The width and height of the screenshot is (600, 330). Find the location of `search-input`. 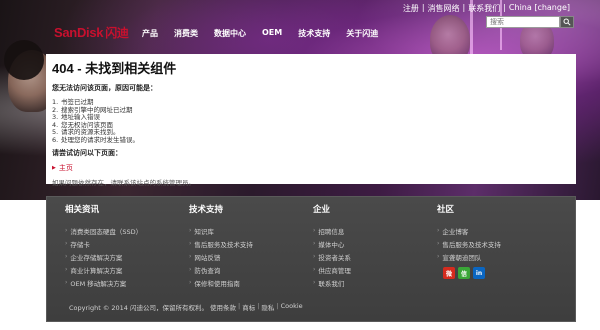

search-input is located at coordinates (523, 22).